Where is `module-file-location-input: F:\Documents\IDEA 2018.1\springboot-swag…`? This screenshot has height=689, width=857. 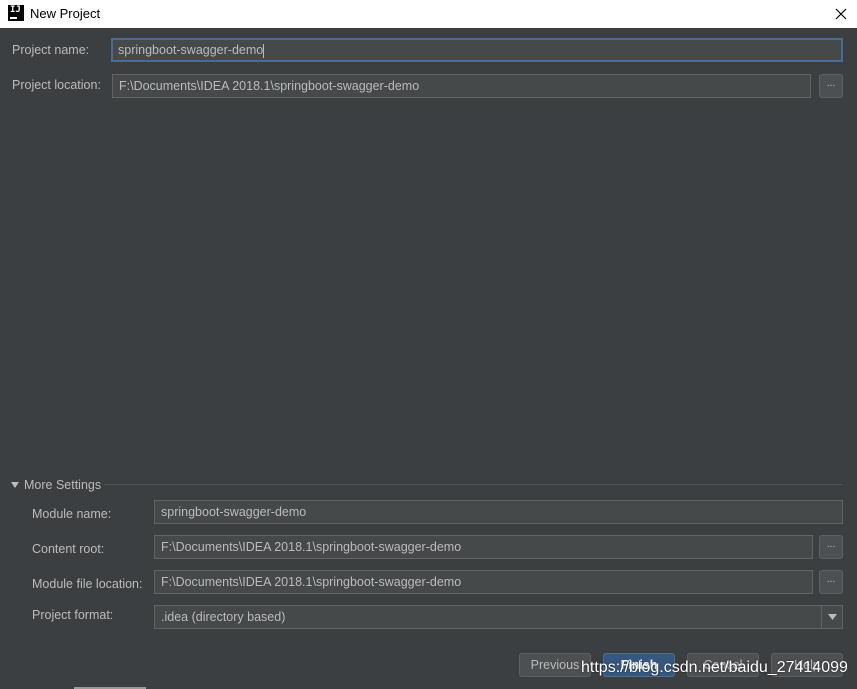
module-file-location-input: F:\Documents\IDEA 2018.1\springboot-swag… is located at coordinates (483, 582).